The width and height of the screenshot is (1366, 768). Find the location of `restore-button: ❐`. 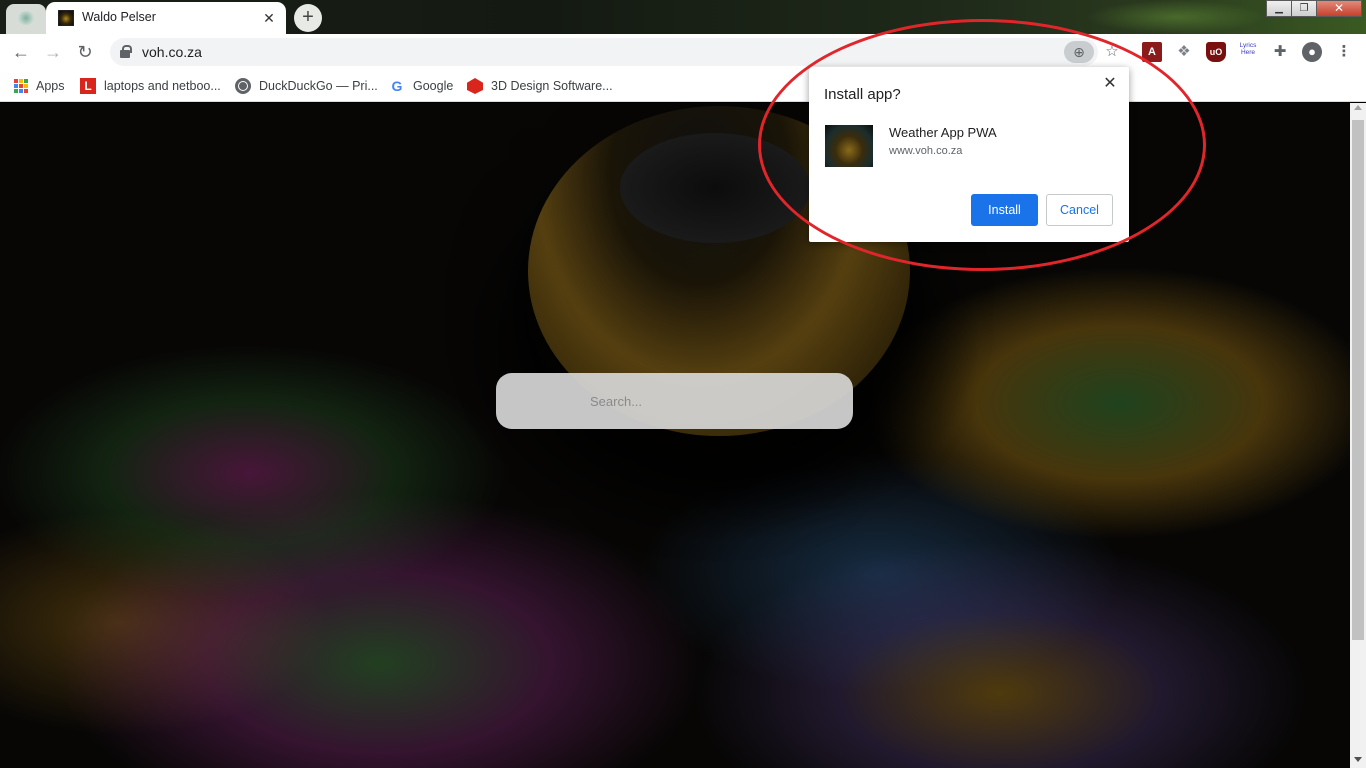

restore-button: ❐ is located at coordinates (1304, 8).